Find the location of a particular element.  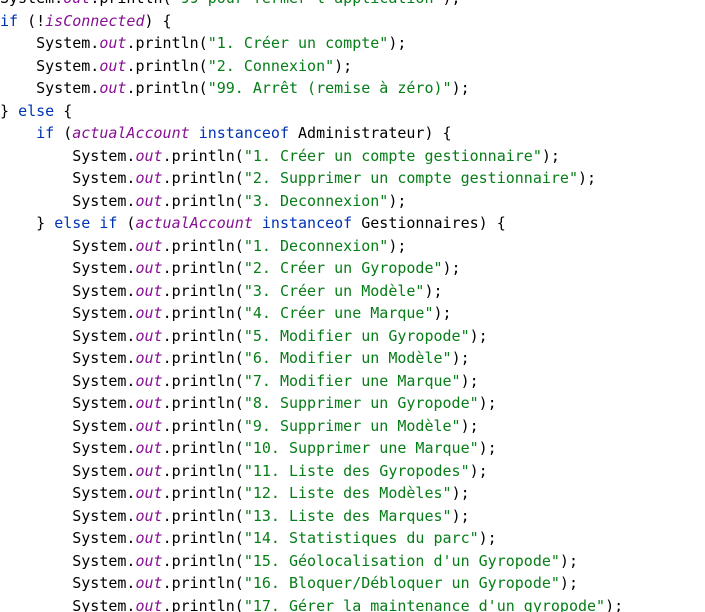

string-token: "6. Modifier un Modèle" is located at coordinates (347, 358).